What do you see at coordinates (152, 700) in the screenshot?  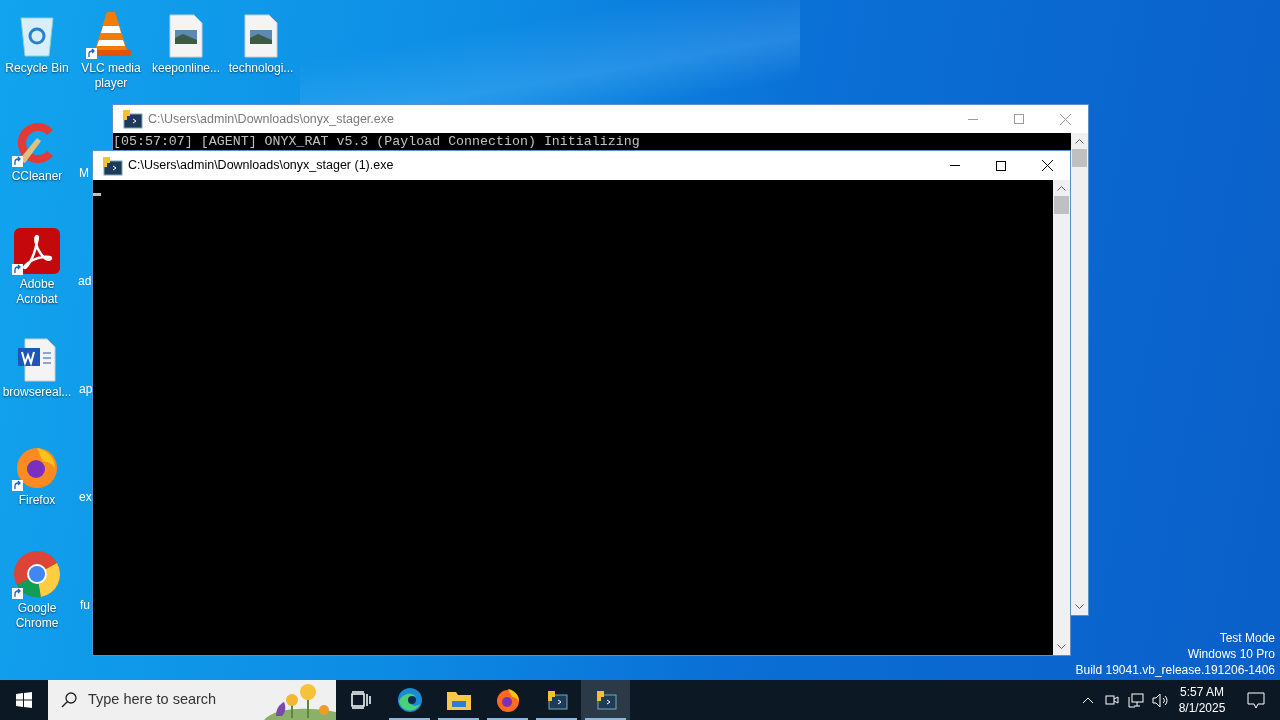 I see `search-placeholder: Type here to search` at bounding box center [152, 700].